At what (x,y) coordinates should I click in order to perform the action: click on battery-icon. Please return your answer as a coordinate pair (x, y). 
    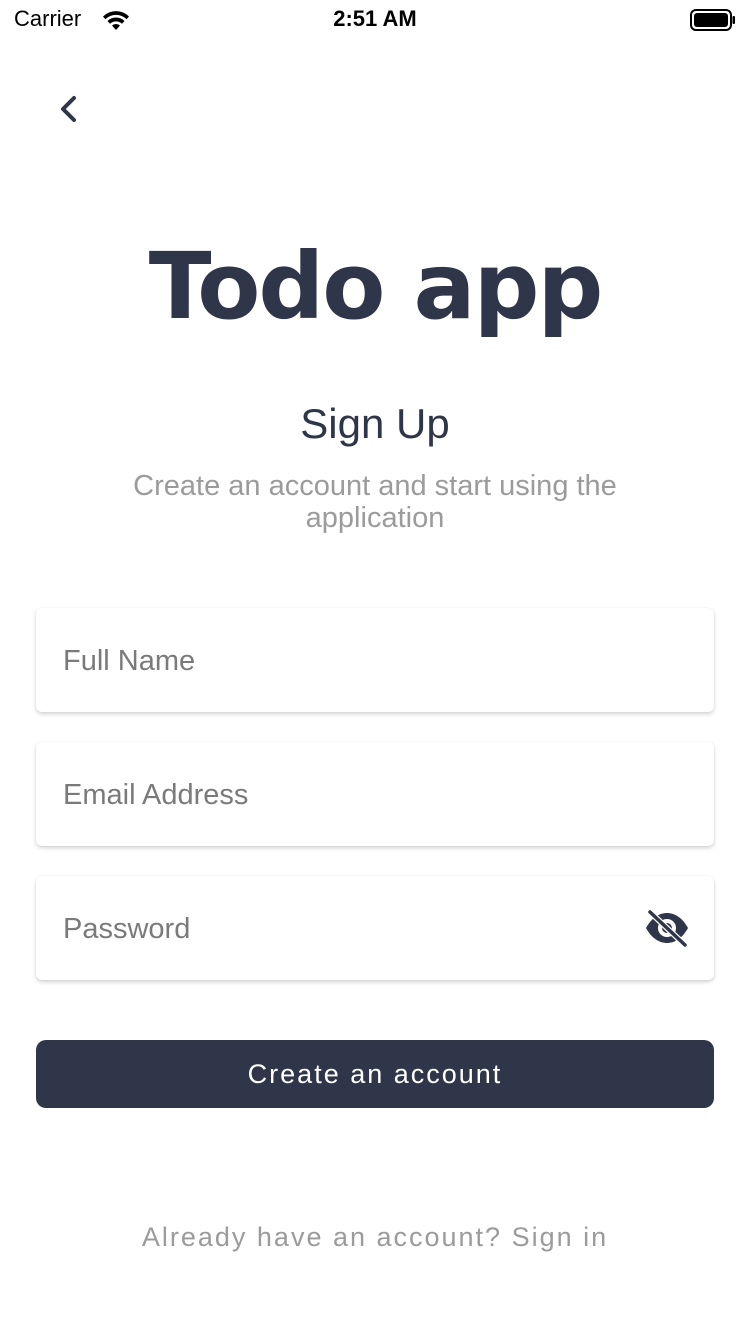
    Looking at the image, I should click on (712, 20).